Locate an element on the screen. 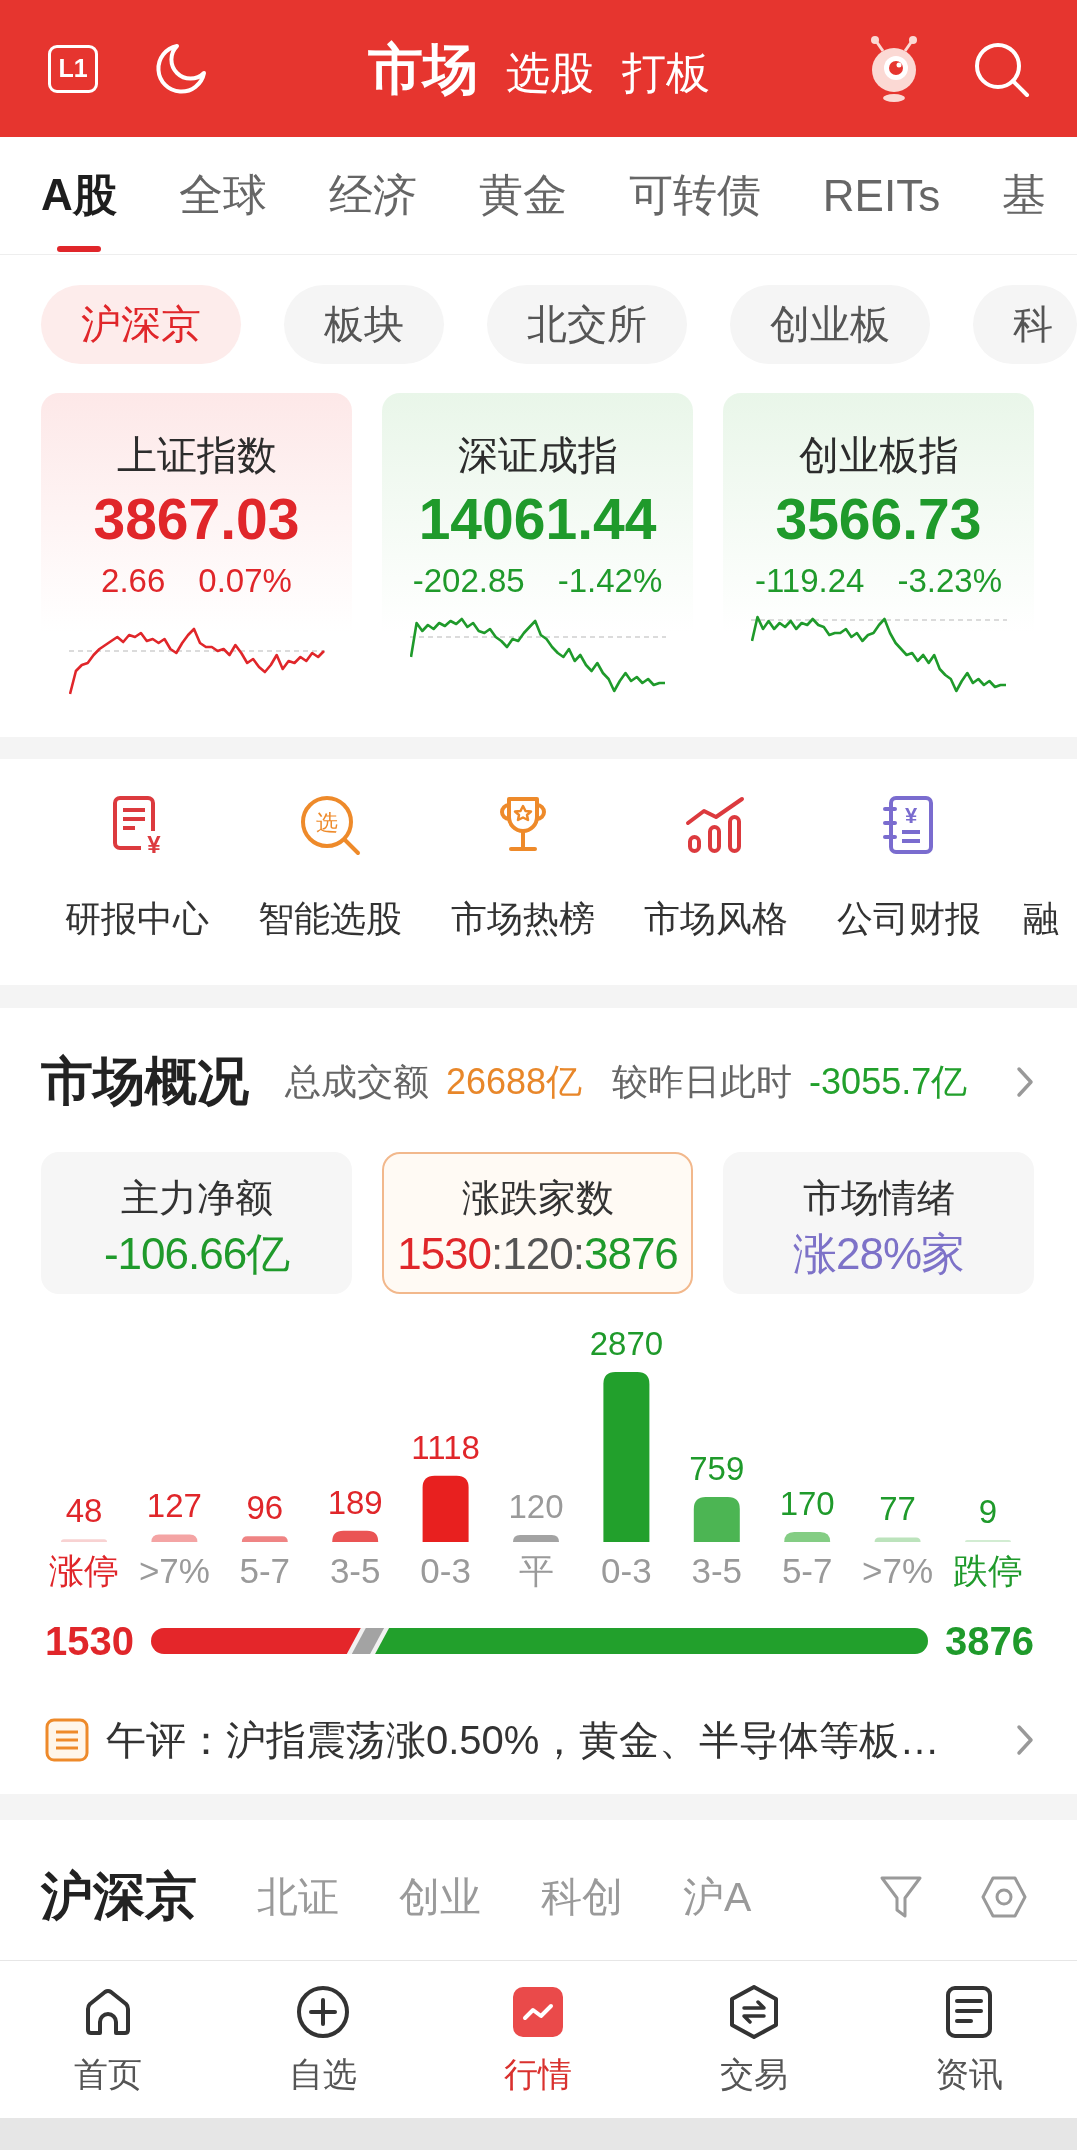  rise-count: 1530 is located at coordinates (89, 1641).